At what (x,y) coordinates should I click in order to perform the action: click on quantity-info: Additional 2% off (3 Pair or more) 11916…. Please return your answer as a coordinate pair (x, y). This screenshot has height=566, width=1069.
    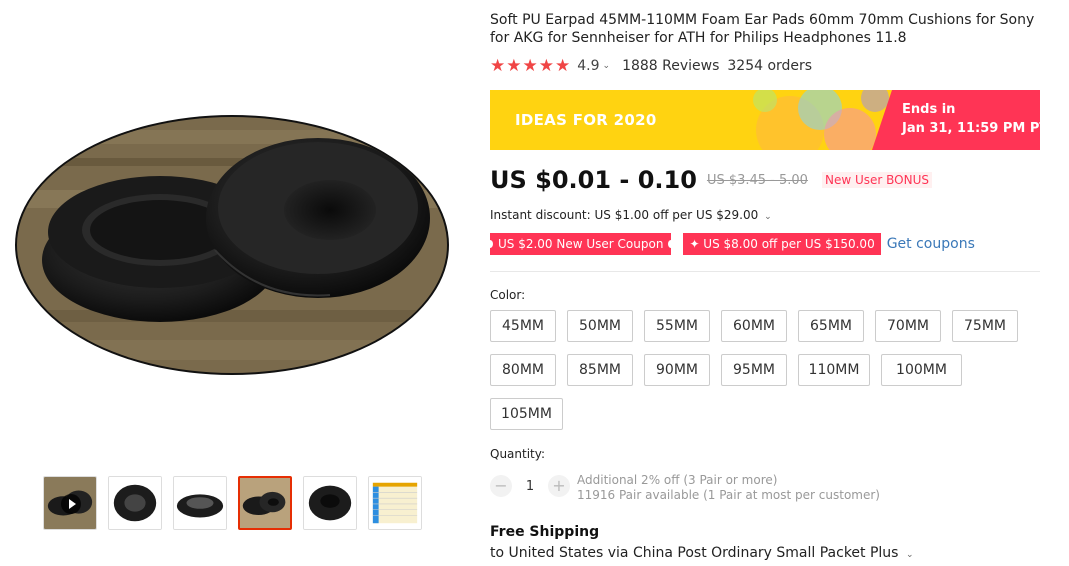
    Looking at the image, I should click on (728, 488).